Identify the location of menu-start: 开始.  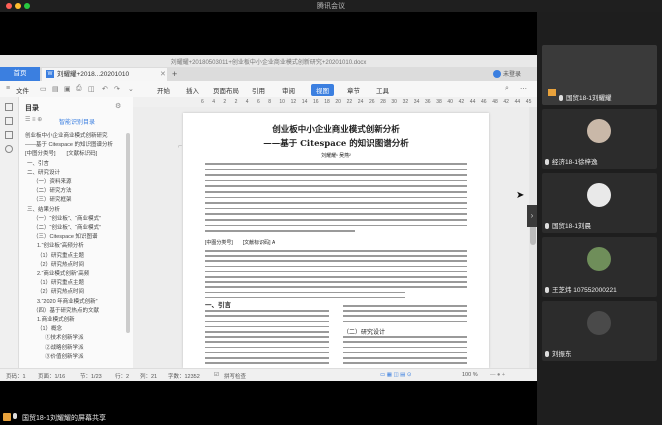
(163, 90).